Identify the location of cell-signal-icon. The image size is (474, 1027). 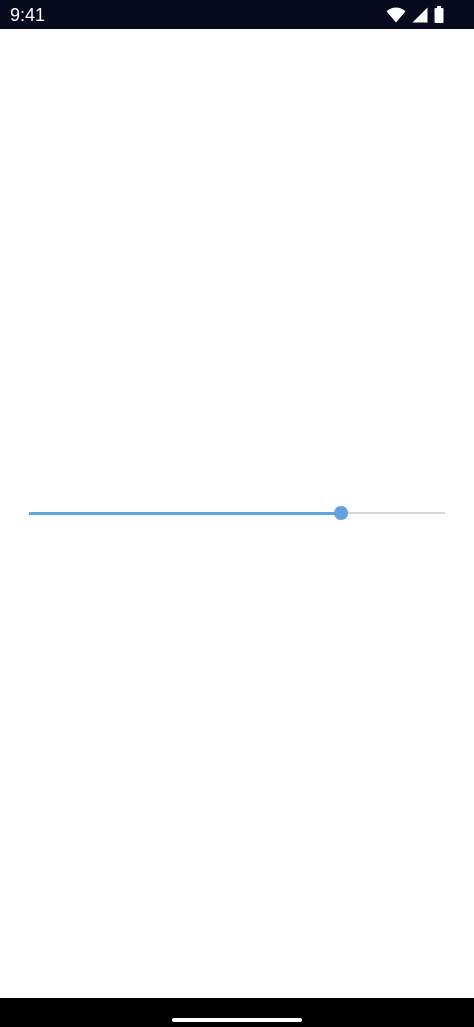
(420, 15).